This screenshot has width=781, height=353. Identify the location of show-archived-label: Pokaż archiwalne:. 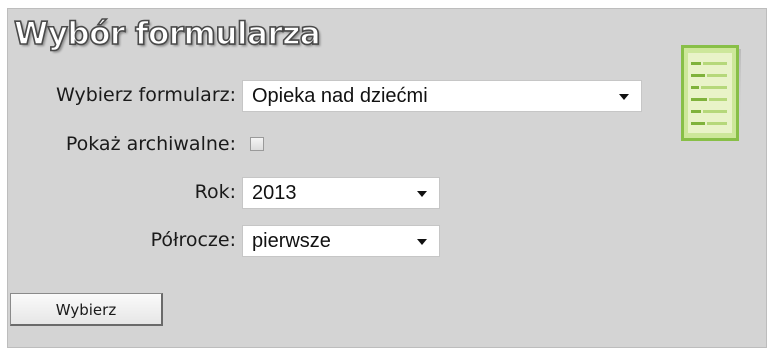
(150, 144).